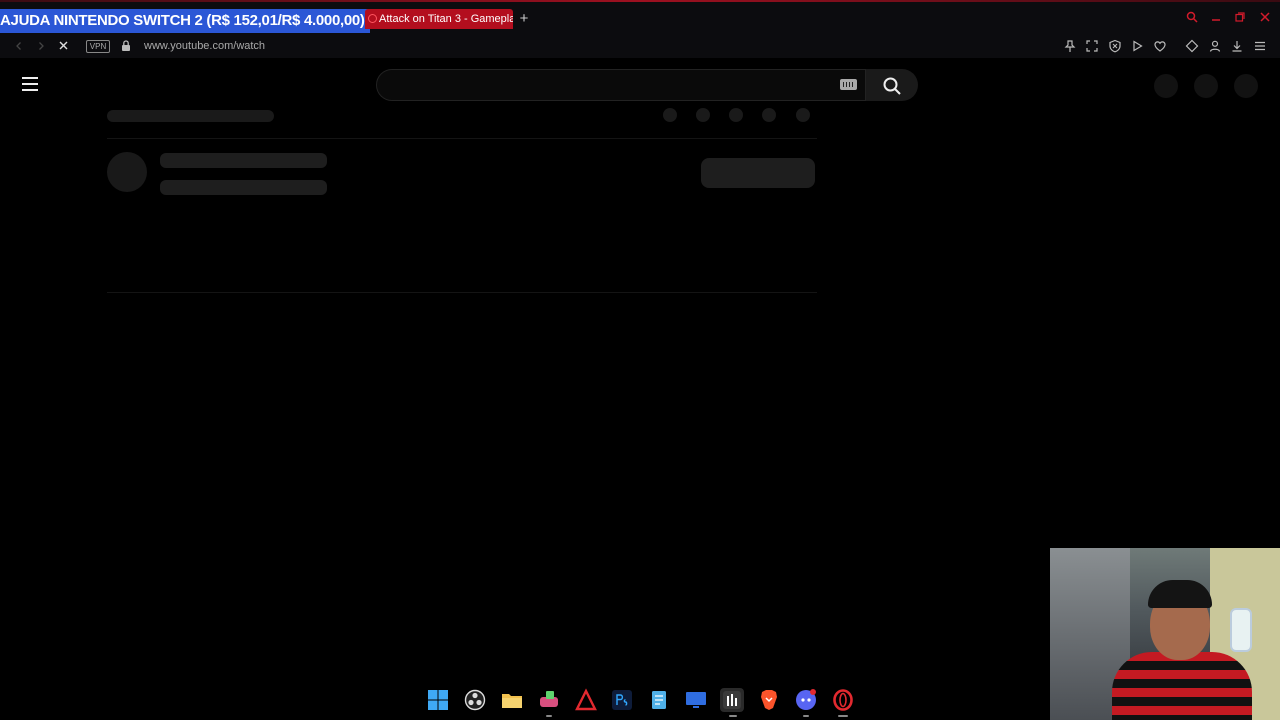 This screenshot has height=720, width=1280. What do you see at coordinates (243, 187) in the screenshot?
I see `skeleton-subscriber-count` at bounding box center [243, 187].